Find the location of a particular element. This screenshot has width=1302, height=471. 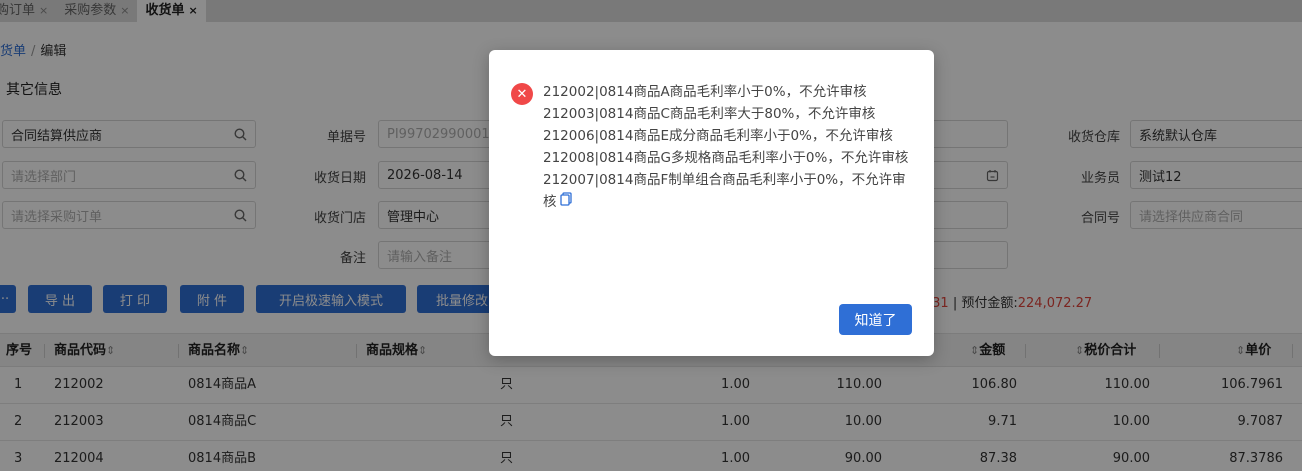

copy-icon is located at coordinates (565, 202).